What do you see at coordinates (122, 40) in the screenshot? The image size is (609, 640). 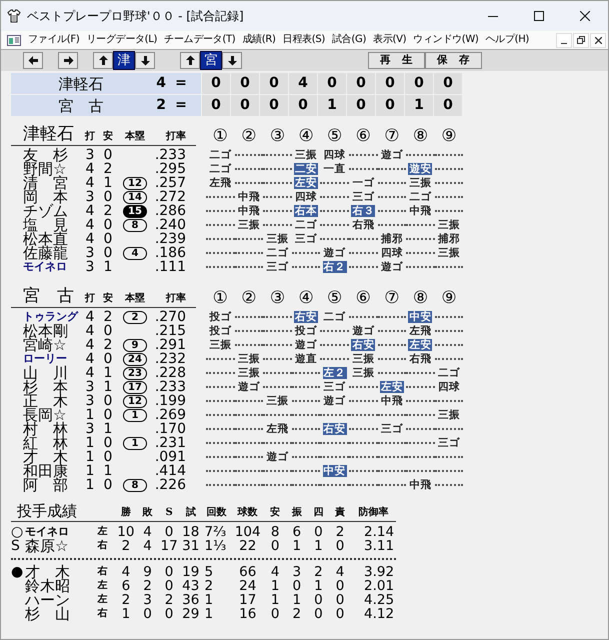 I see `menu-item: リーグデータ(L)` at bounding box center [122, 40].